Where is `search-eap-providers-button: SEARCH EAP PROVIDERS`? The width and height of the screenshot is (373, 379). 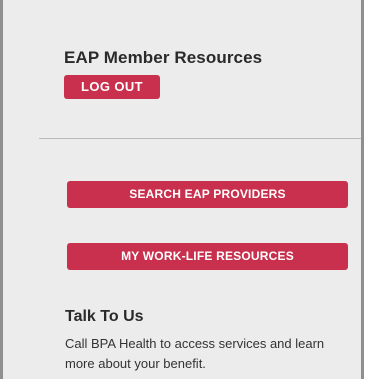 search-eap-providers-button: SEARCH EAP PROVIDERS is located at coordinates (207, 194).